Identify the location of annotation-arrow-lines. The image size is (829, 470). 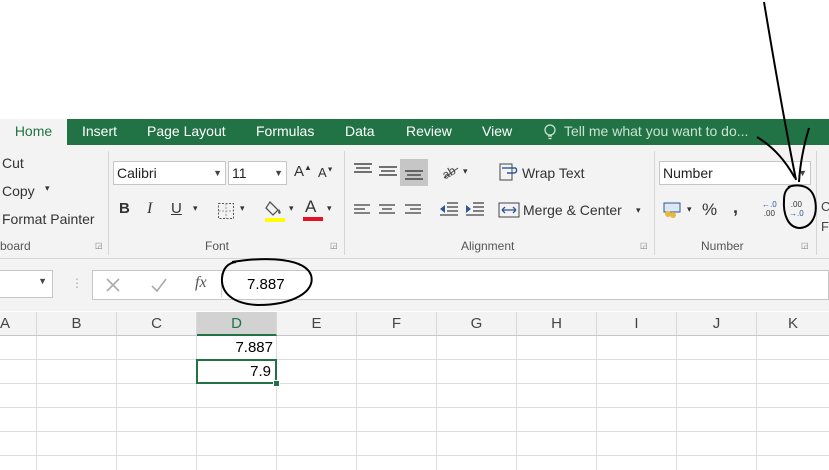
(783, 92).